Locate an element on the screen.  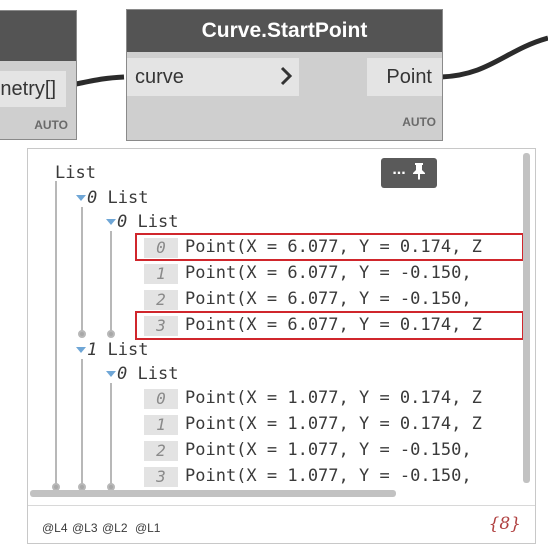
node-title-label: Curve.StartPoint is located at coordinates (284, 30).